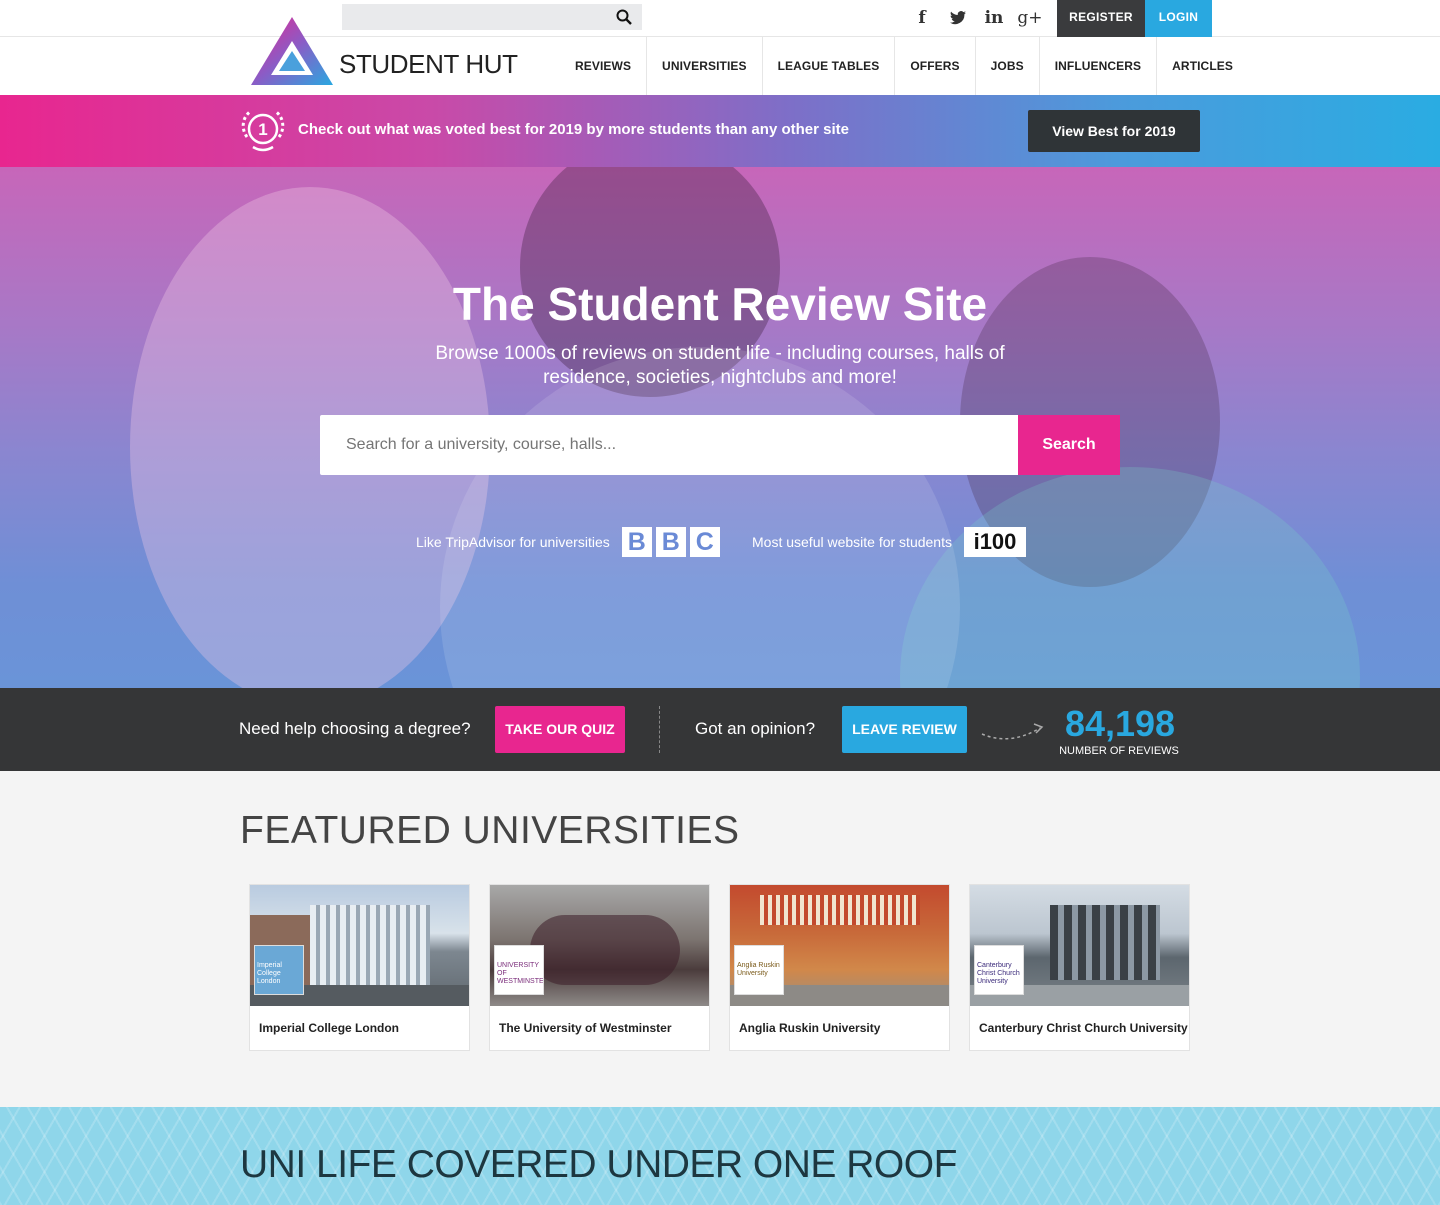  I want to click on top-utility-bar: f in g+ REGISTER LOGIN, so click(720, 18).